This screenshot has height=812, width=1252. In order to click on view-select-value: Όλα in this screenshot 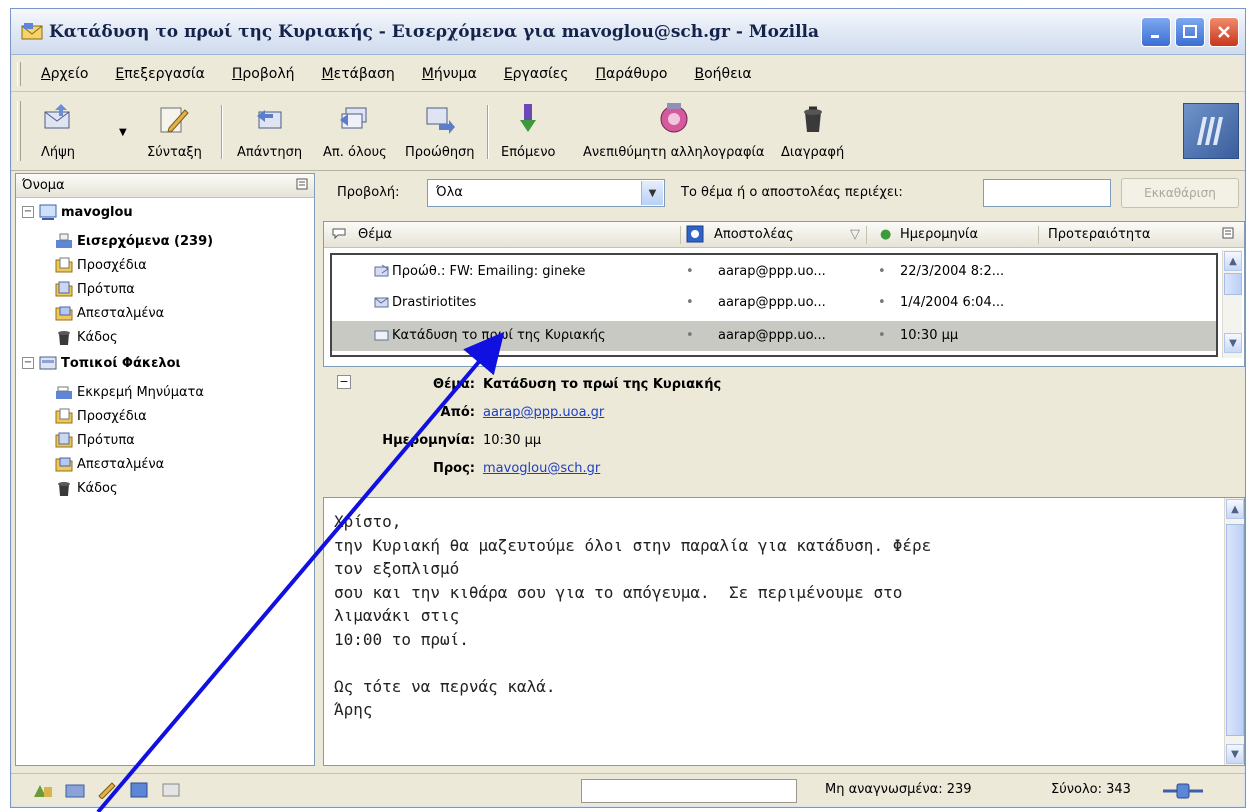, I will do `click(449, 192)`.